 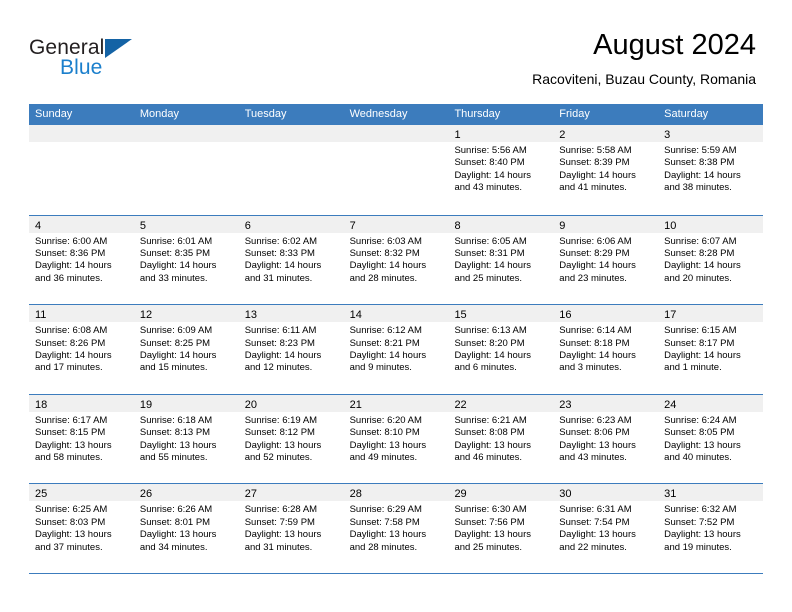 I want to click on sunrise-text: Sunrise: 6:14 AM, so click(x=595, y=331).